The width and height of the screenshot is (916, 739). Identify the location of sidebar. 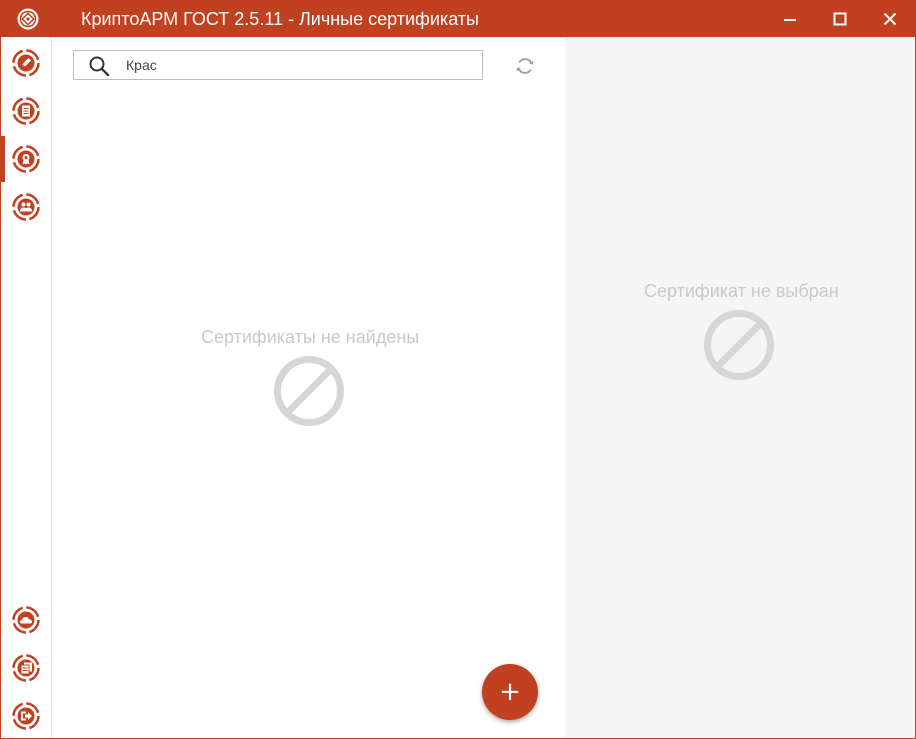
(26, 387).